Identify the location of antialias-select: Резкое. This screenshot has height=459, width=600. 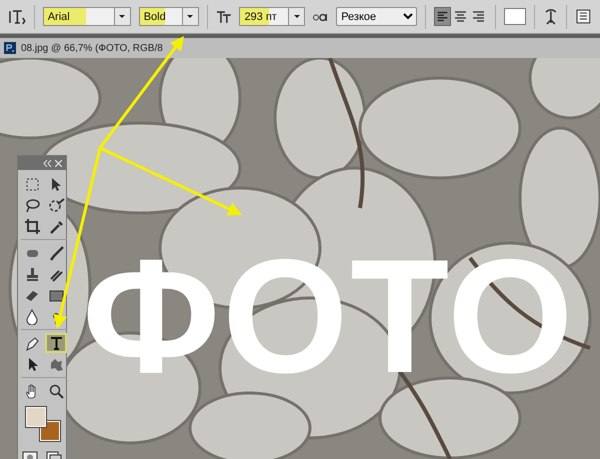
(376, 16).